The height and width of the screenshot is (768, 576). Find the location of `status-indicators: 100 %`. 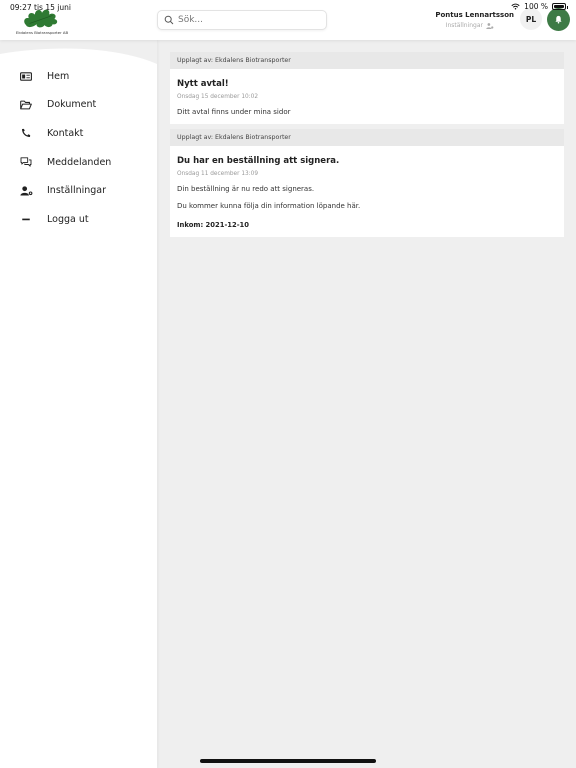

status-indicators: 100 % is located at coordinates (539, 6).